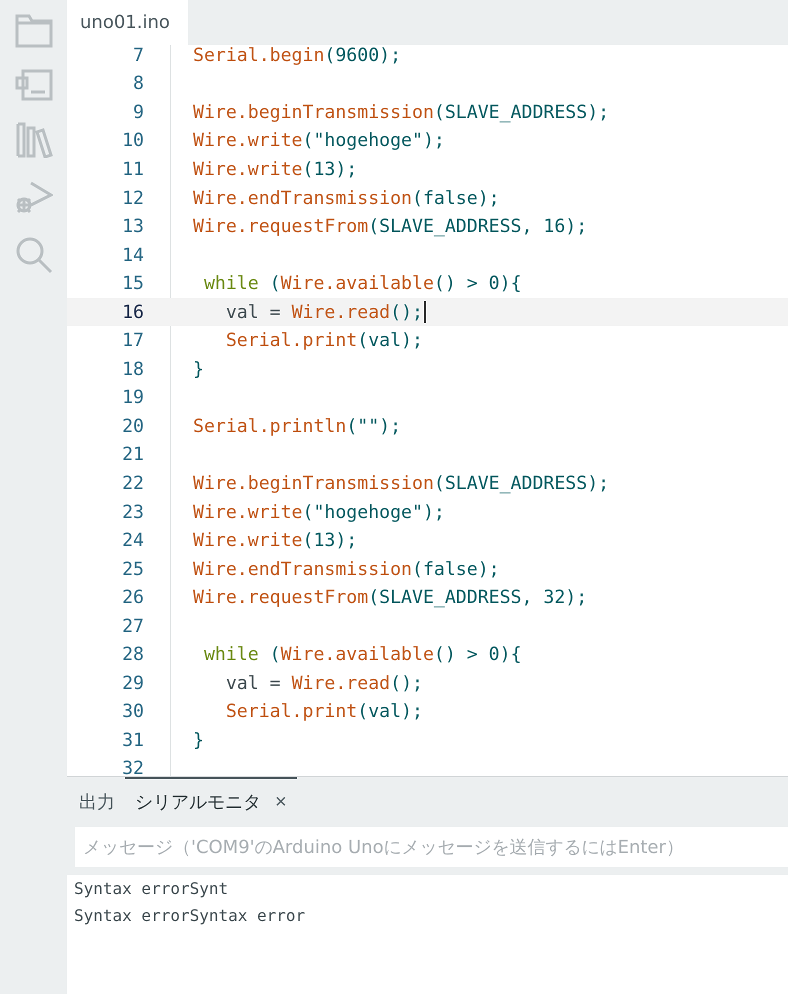  I want to click on line-number: 13, so click(133, 227).